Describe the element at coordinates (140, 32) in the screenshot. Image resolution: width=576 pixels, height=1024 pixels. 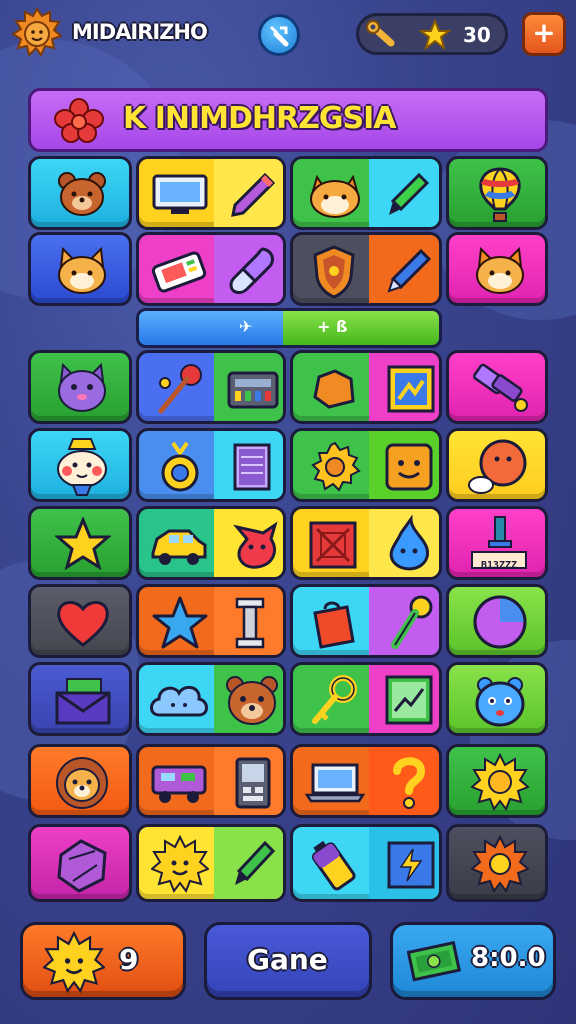
I see `player-name: MIDAIRIZHO` at that location.